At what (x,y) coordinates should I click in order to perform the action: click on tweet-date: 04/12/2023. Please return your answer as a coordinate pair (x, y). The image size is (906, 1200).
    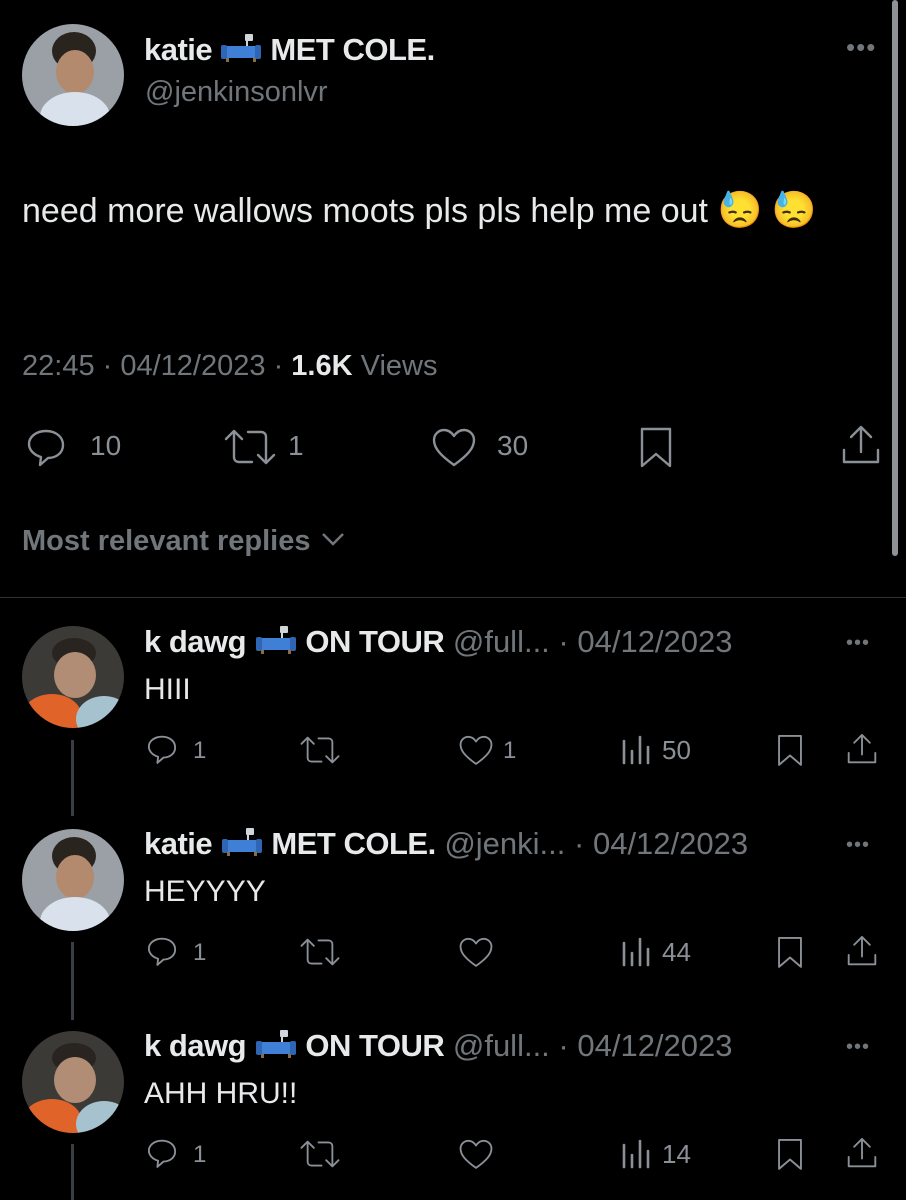
    Looking at the image, I should click on (192, 366).